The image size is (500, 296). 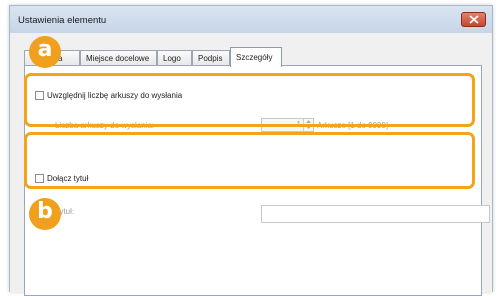 I want to click on title-input, so click(x=375, y=214).